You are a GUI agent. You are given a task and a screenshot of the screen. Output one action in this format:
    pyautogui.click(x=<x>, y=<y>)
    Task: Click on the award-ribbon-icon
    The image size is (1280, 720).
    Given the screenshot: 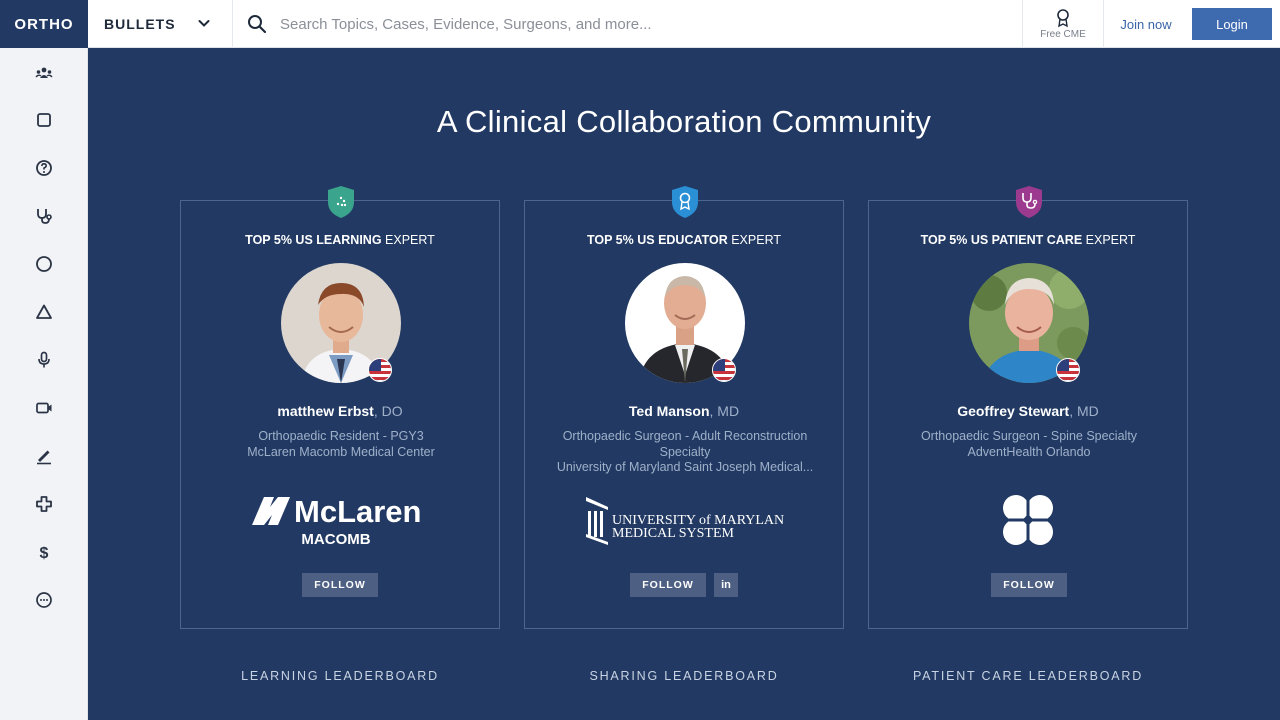 What is the action you would take?
    pyautogui.click(x=1063, y=18)
    